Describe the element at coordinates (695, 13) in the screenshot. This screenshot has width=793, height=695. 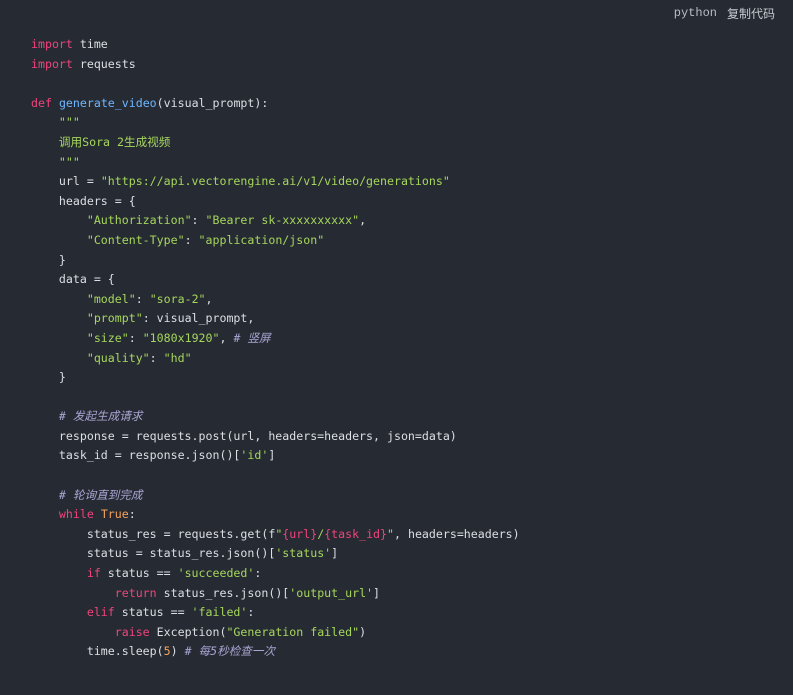
I see `language-label: python` at that location.